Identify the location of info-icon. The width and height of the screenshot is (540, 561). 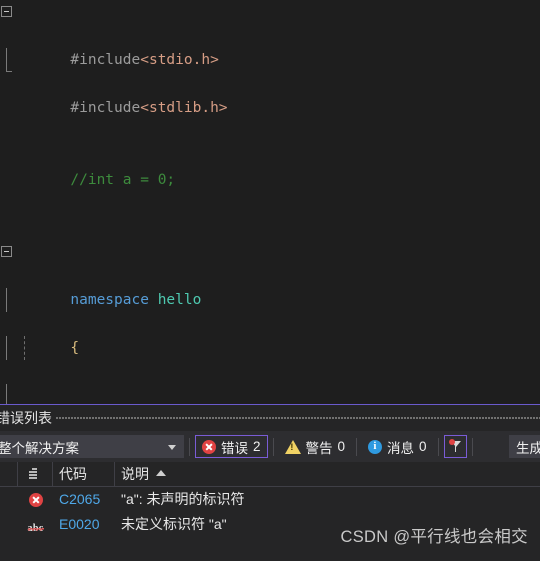
(375, 446).